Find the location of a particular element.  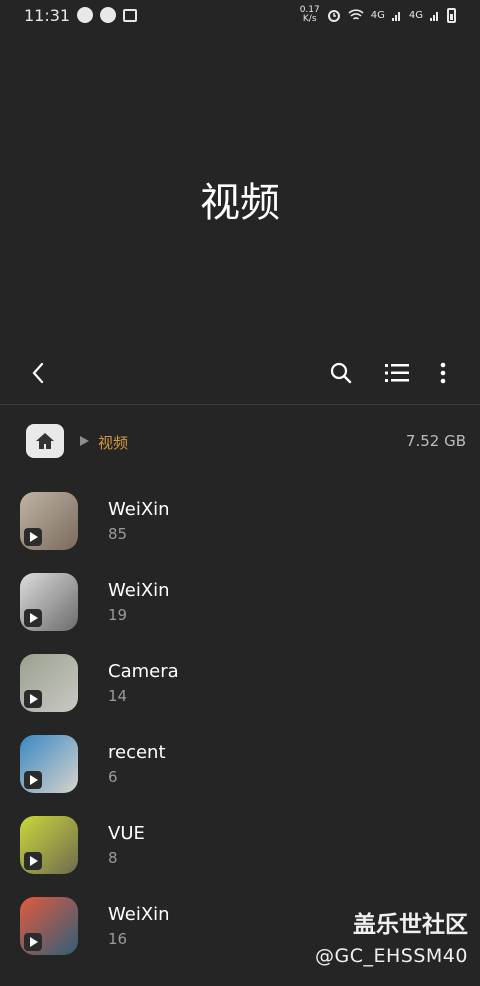

back-button is located at coordinates (38, 373).